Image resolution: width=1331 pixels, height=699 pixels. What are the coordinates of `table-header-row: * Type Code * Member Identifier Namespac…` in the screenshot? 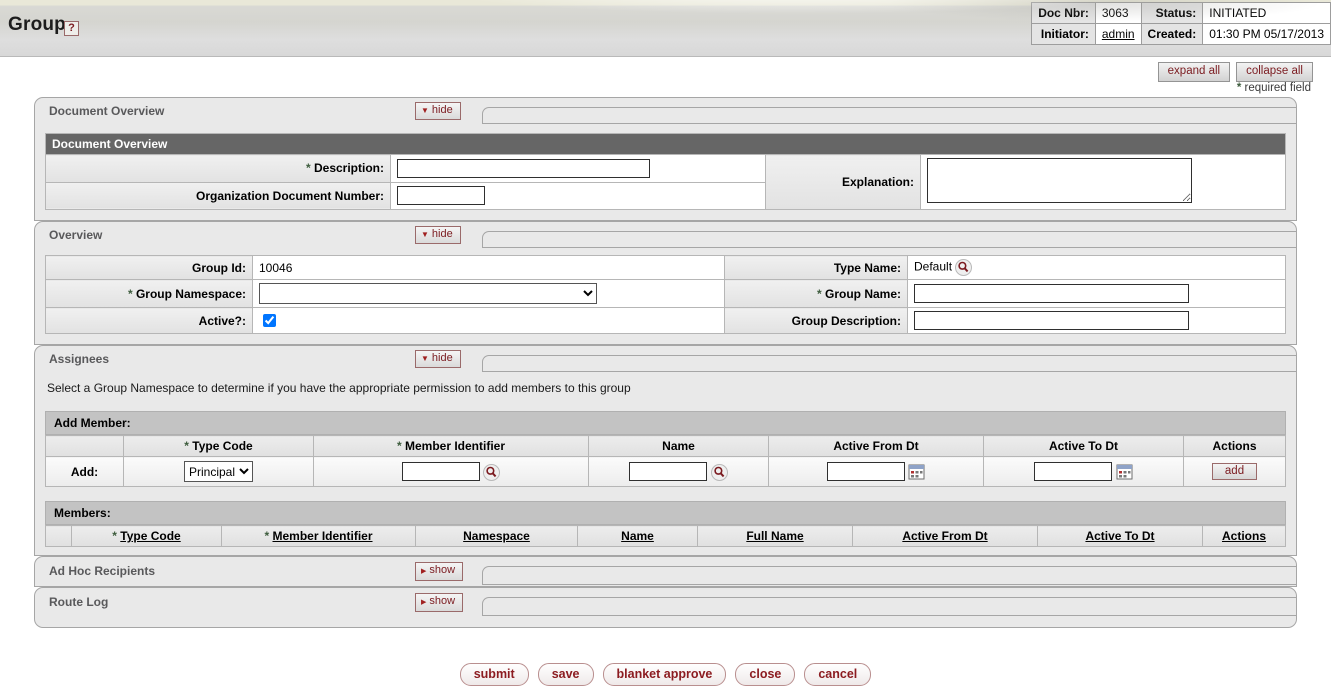 It's located at (665, 536).